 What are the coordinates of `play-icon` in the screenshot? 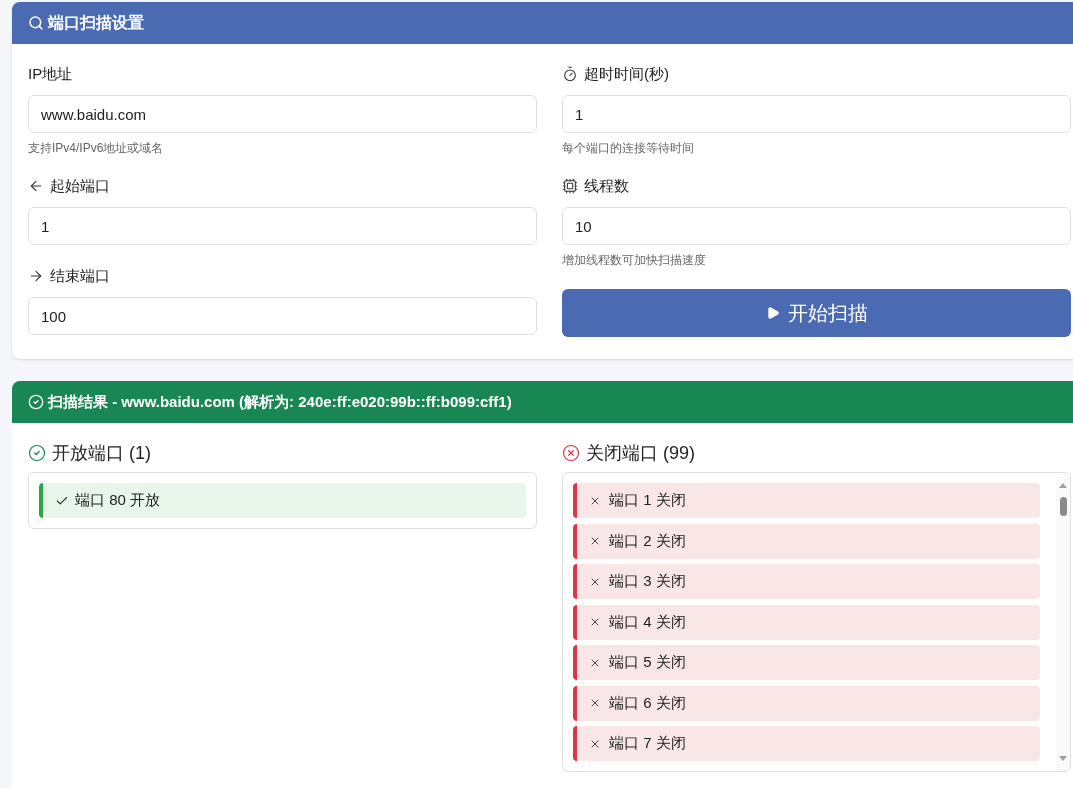 It's located at (772, 313).